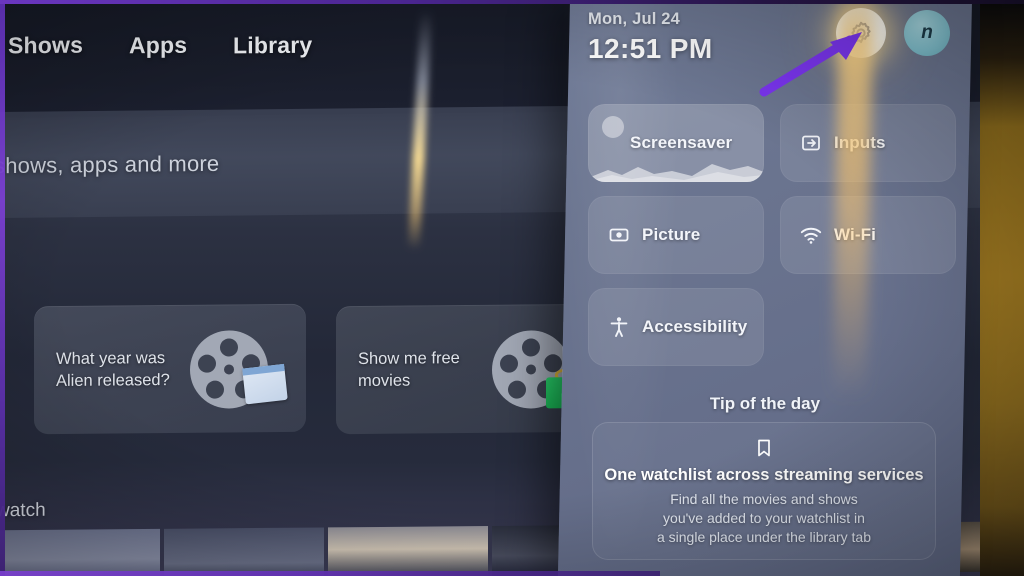 The height and width of the screenshot is (576, 1024). What do you see at coordinates (764, 475) in the screenshot?
I see `tip-headline: One watchlist across streaming services` at bounding box center [764, 475].